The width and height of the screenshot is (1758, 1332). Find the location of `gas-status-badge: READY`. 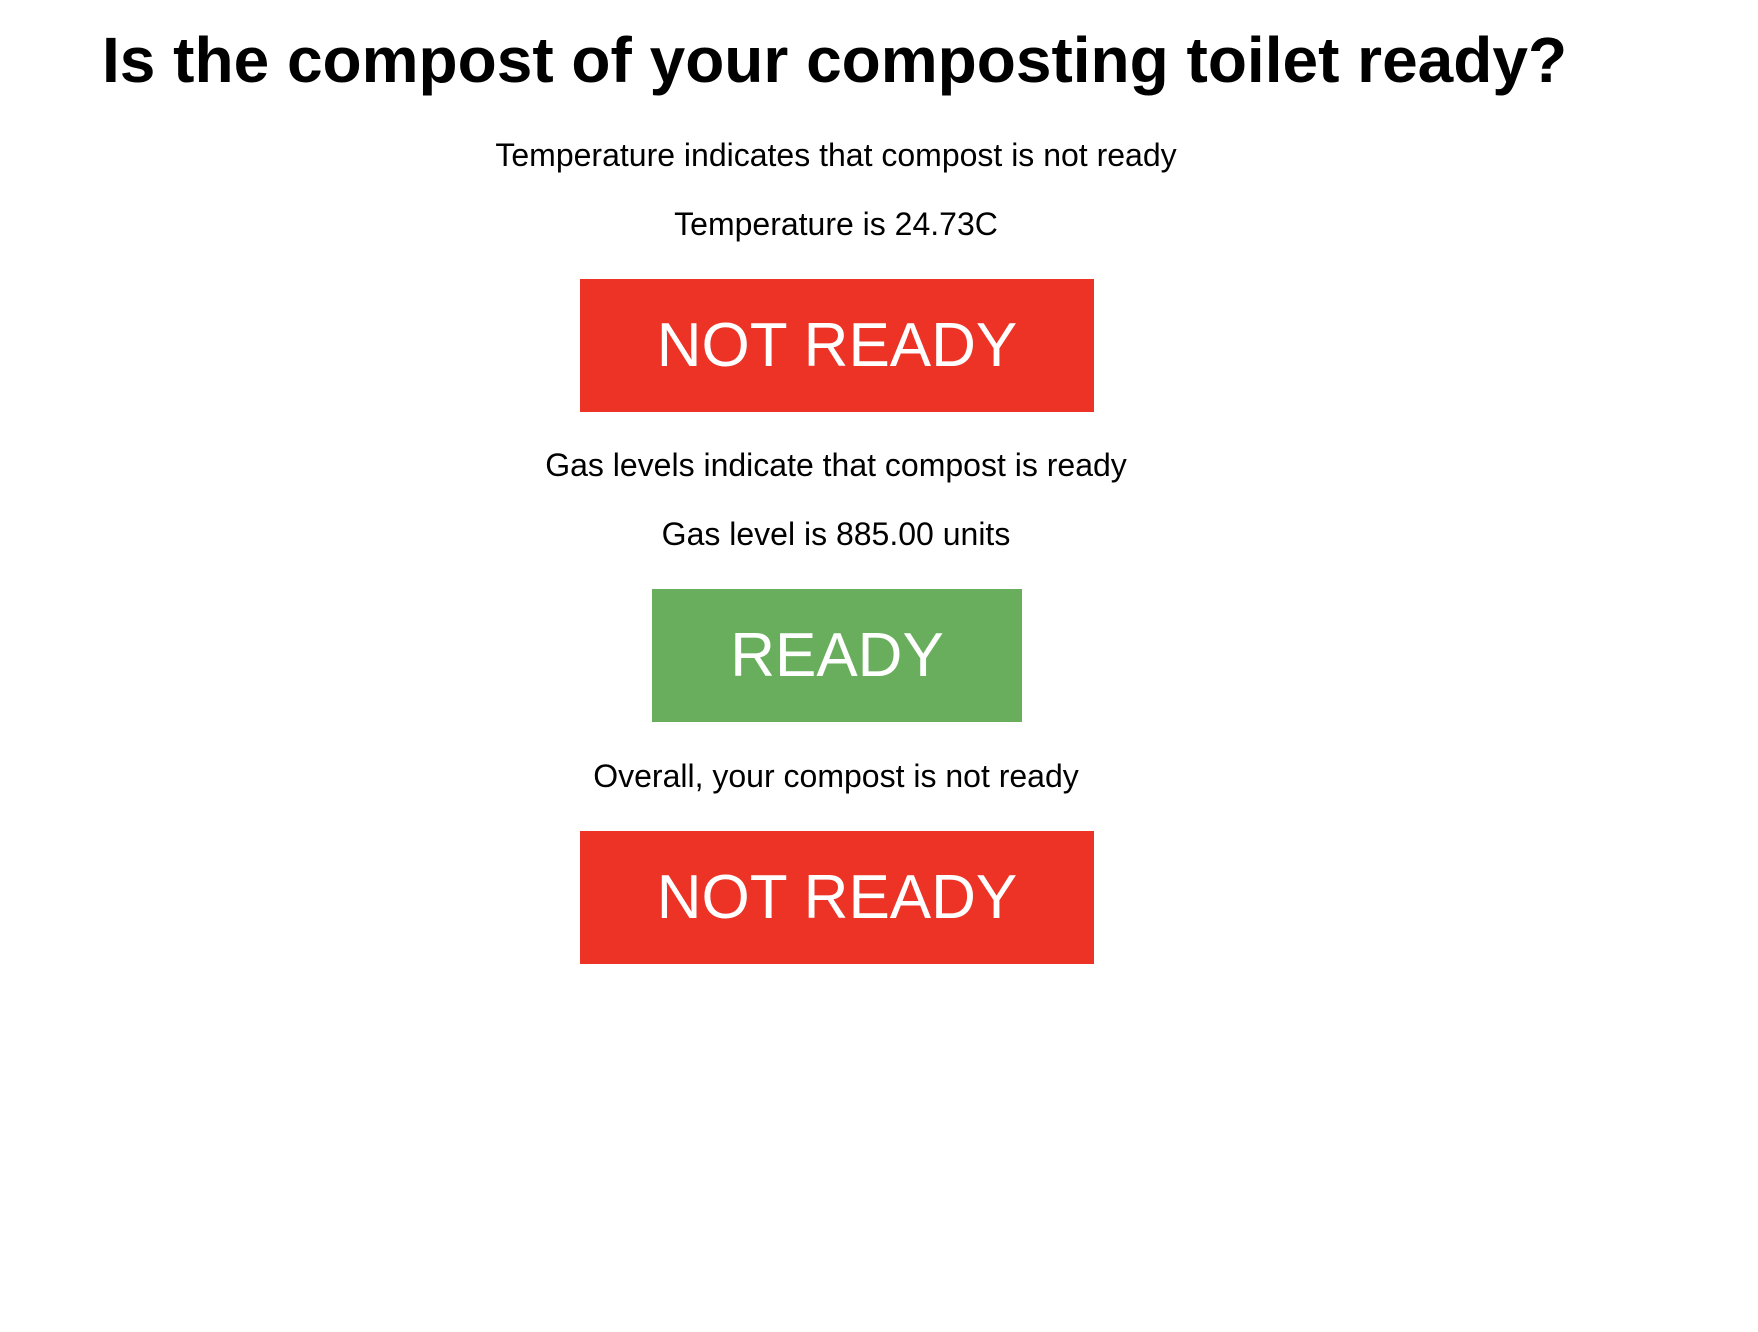

gas-status-badge: READY is located at coordinates (837, 655).